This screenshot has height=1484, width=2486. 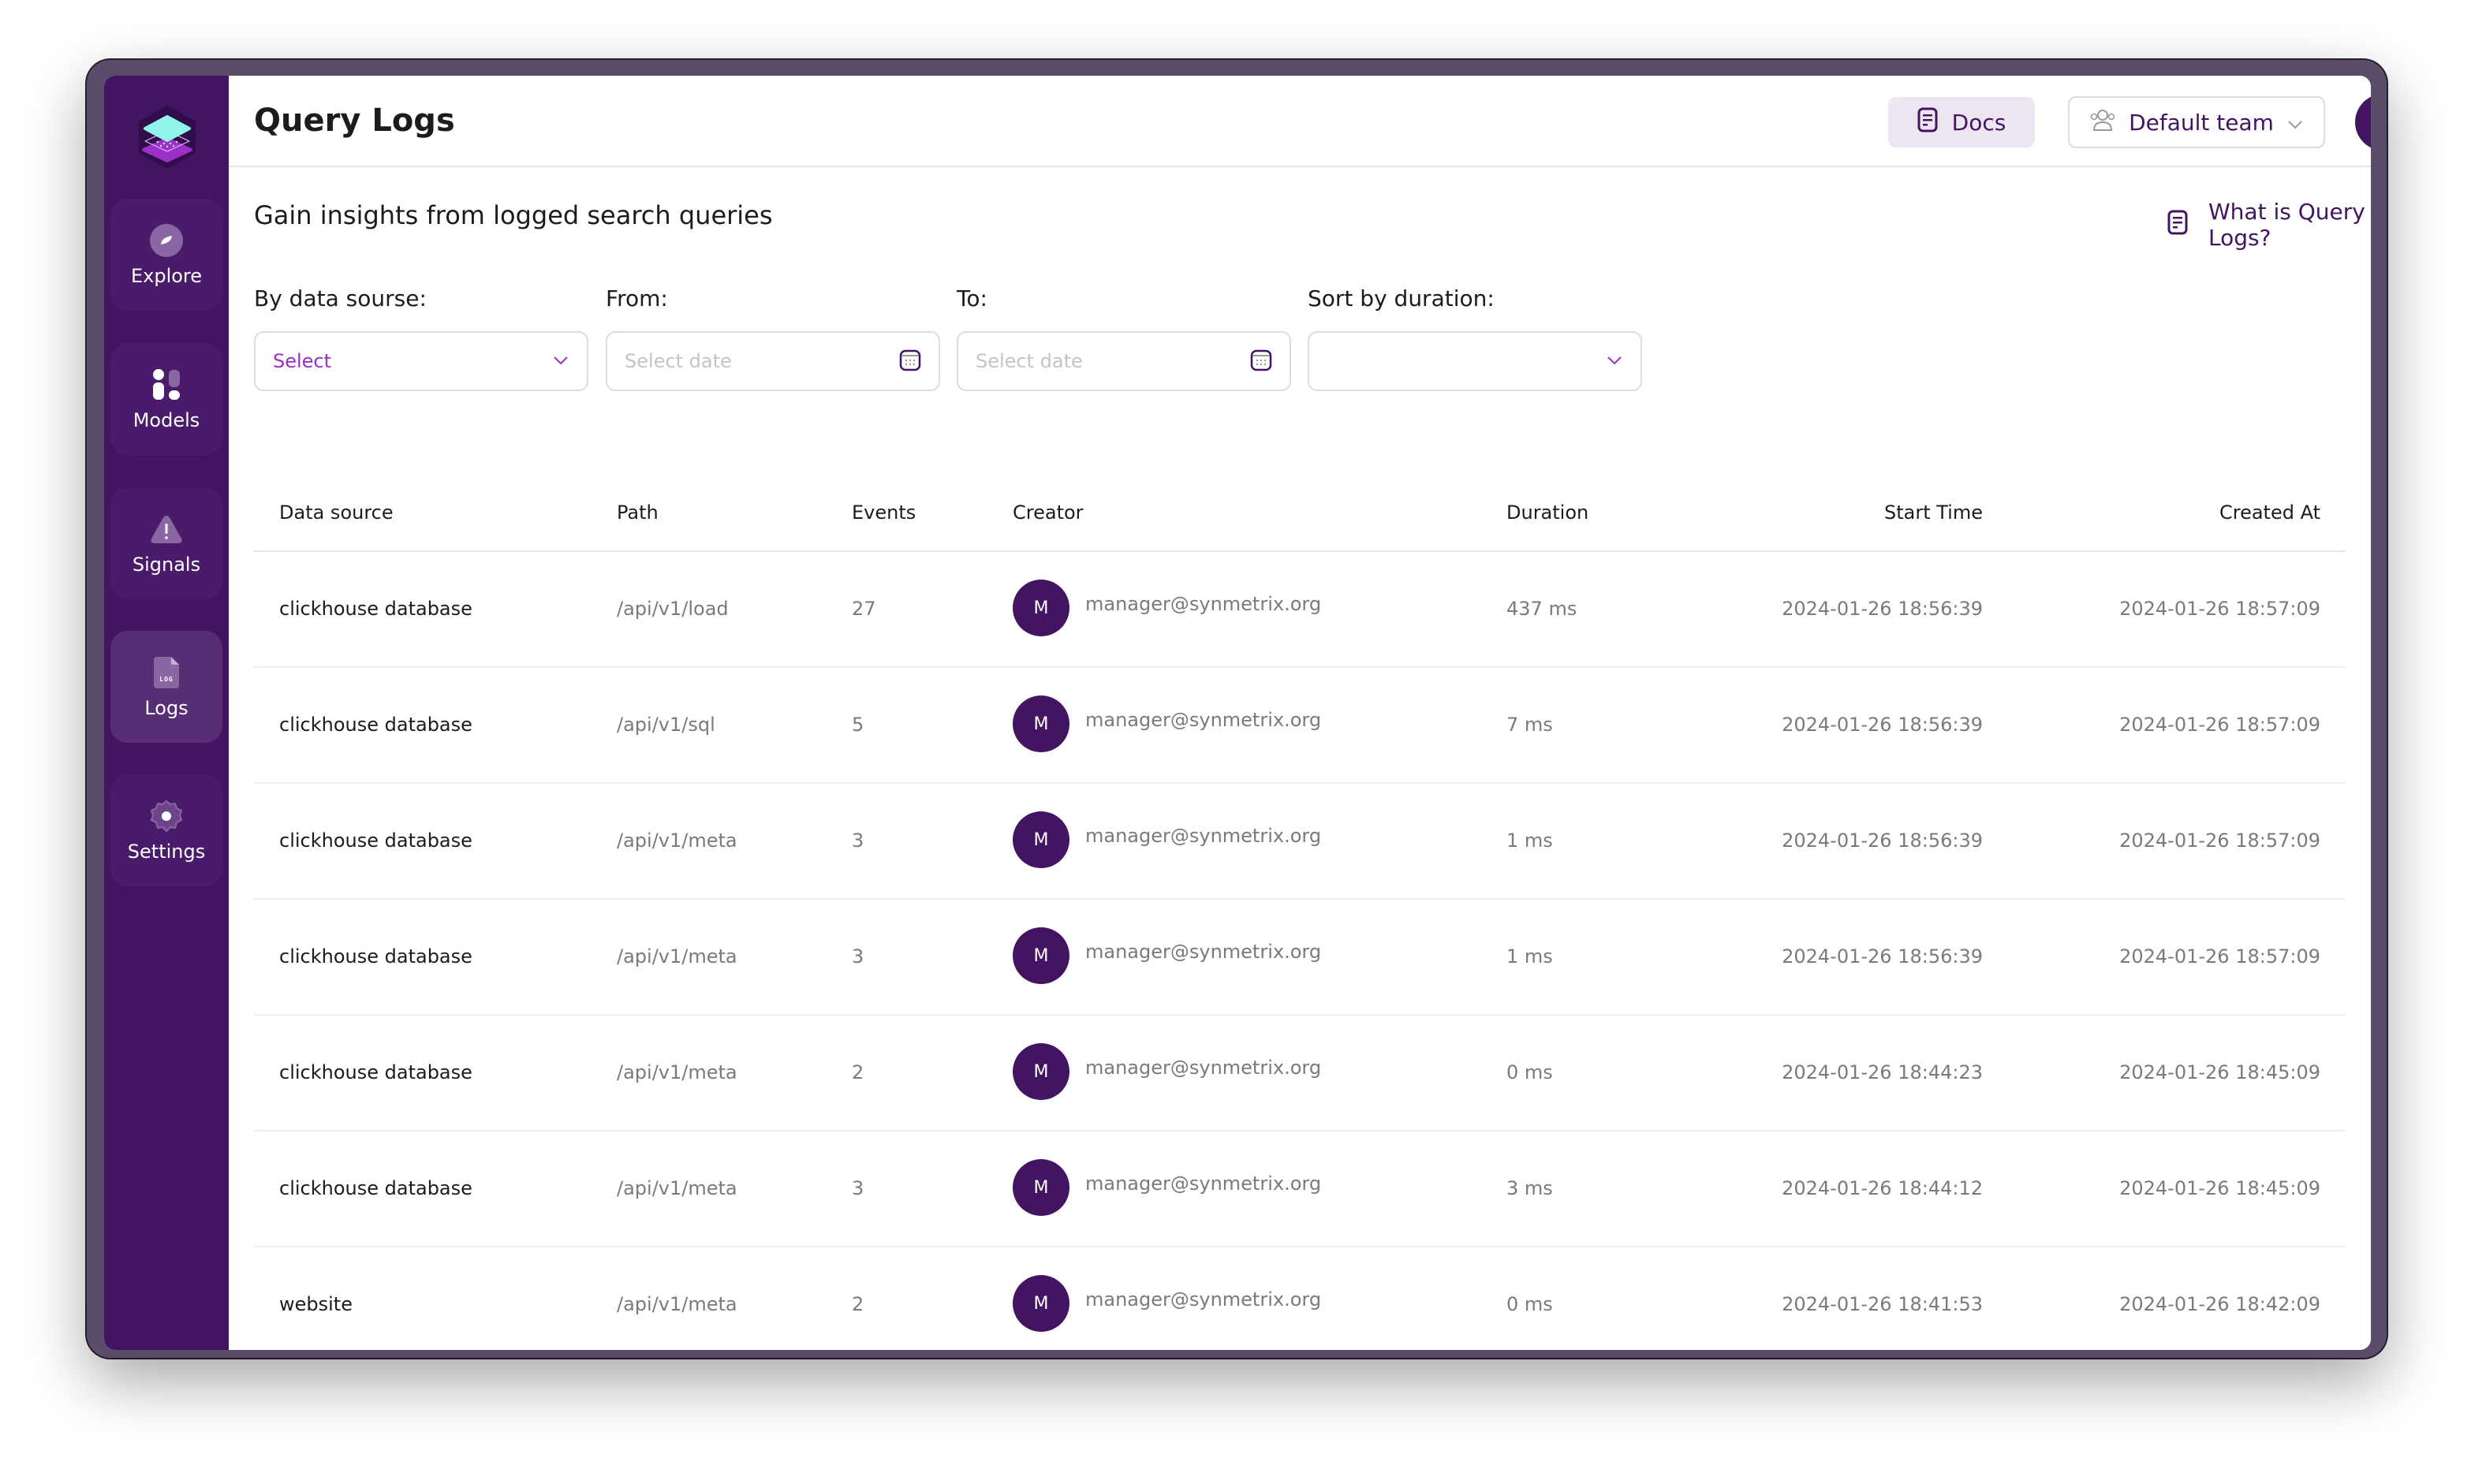 What do you see at coordinates (166, 679) in the screenshot?
I see `svg-text: LOG` at bounding box center [166, 679].